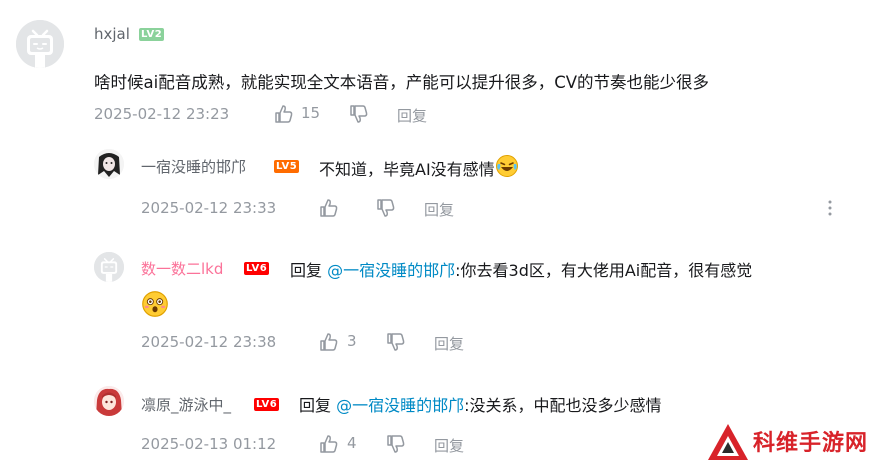  What do you see at coordinates (507, 168) in the screenshot?
I see `laugh-cry-emoji` at bounding box center [507, 168].